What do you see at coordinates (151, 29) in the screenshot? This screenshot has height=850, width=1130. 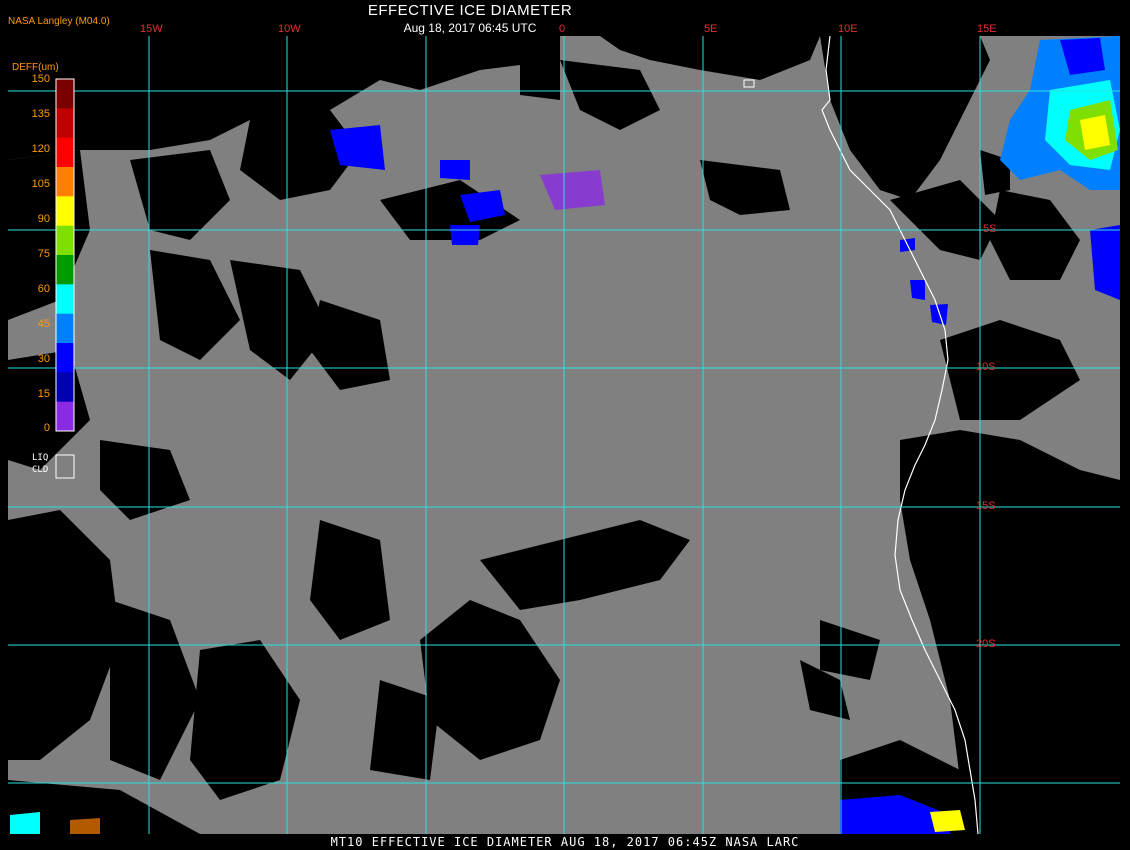 I see `lon-label-15w: 15W` at bounding box center [151, 29].